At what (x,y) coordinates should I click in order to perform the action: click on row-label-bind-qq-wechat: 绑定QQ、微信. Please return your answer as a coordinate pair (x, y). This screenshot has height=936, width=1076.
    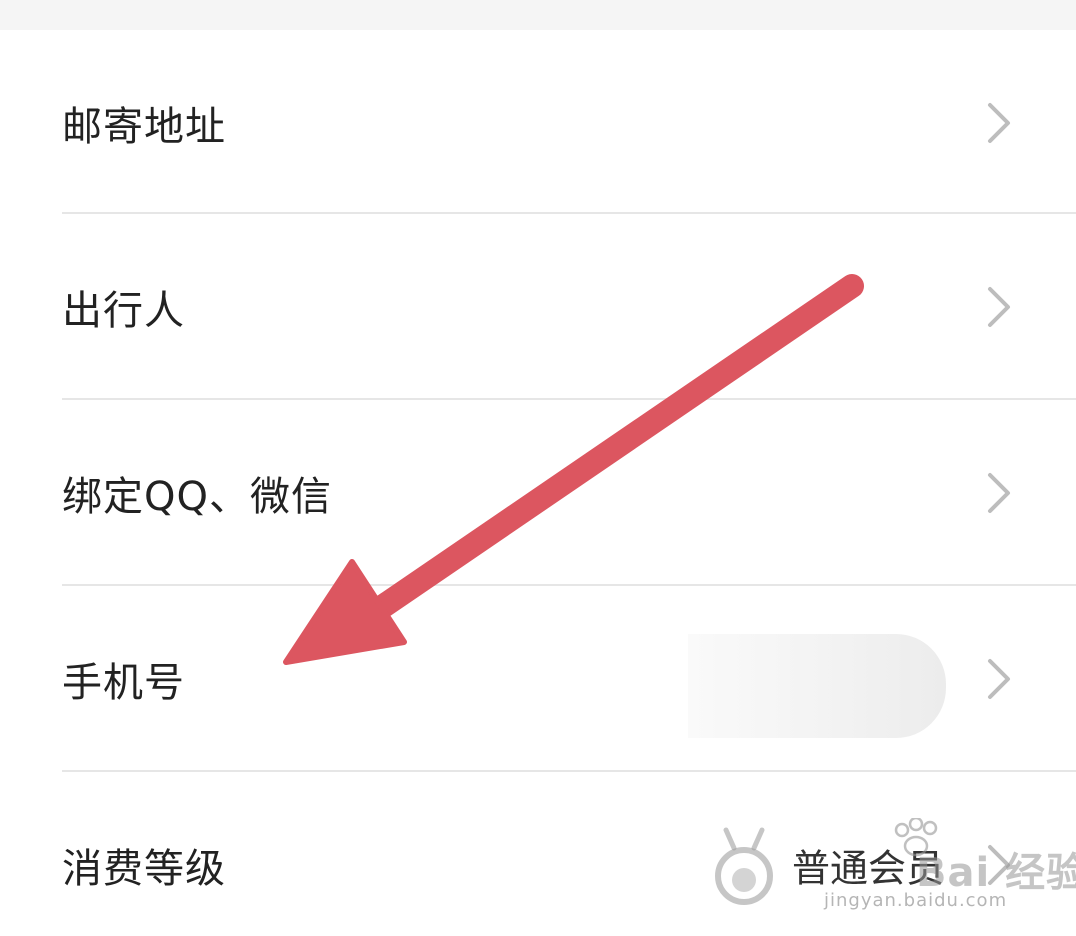
    Looking at the image, I should click on (197, 497).